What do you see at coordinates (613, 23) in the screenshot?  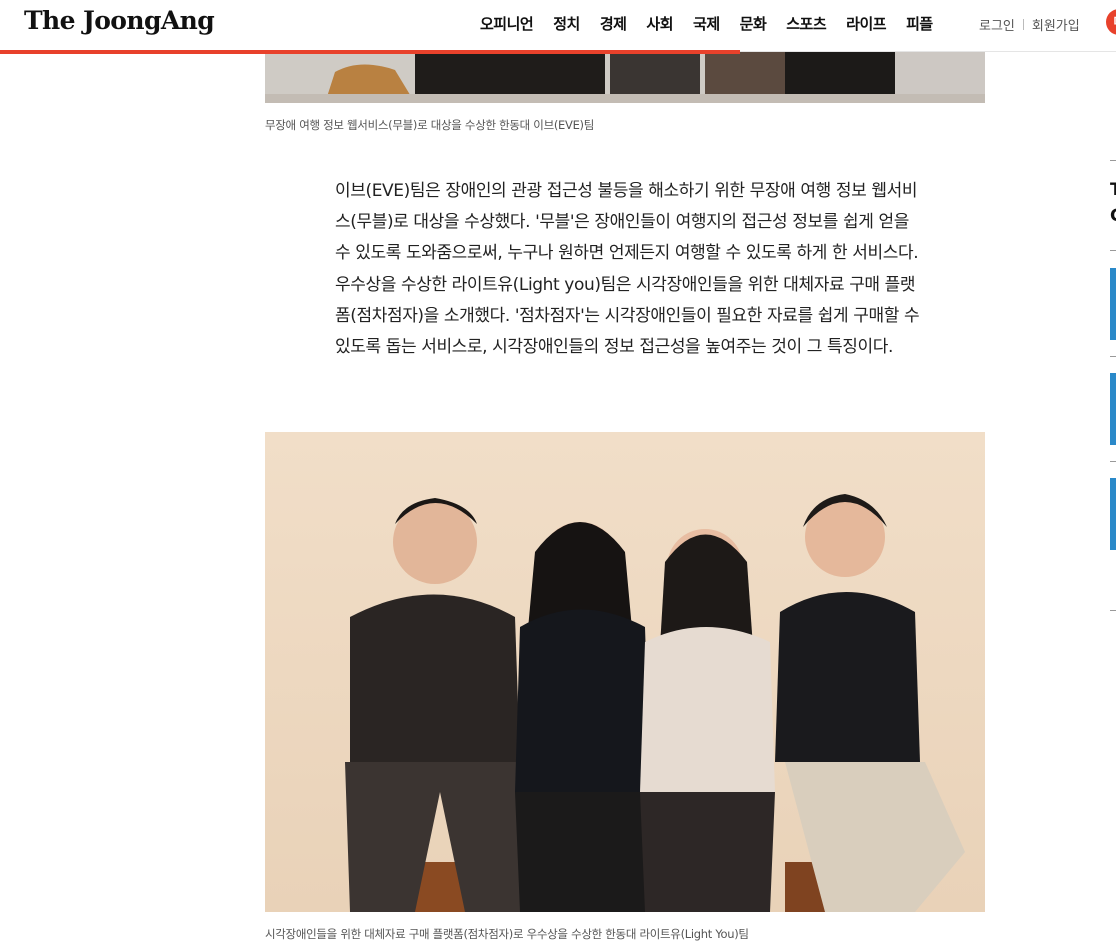 I see `nav-economy: 경제` at bounding box center [613, 23].